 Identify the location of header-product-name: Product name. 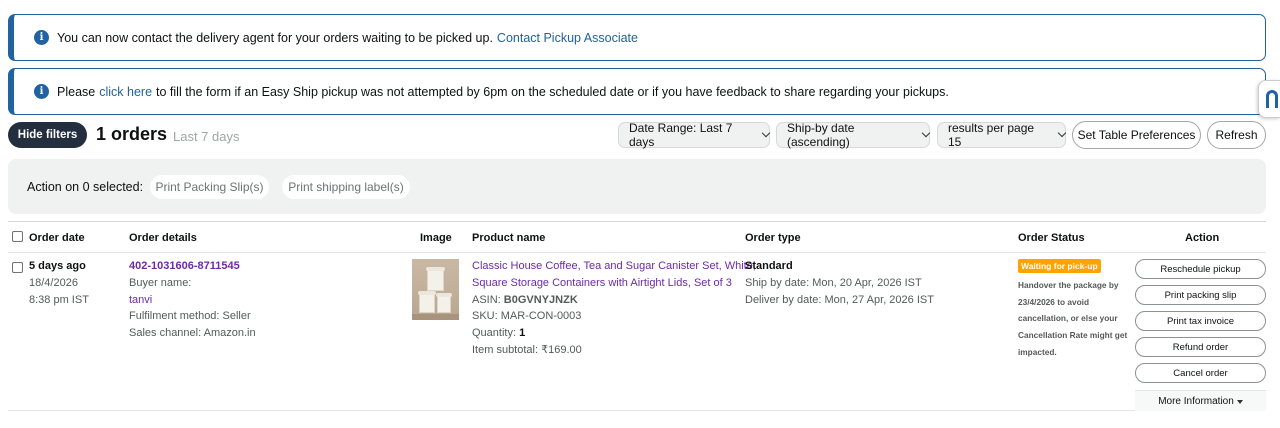
(509, 238).